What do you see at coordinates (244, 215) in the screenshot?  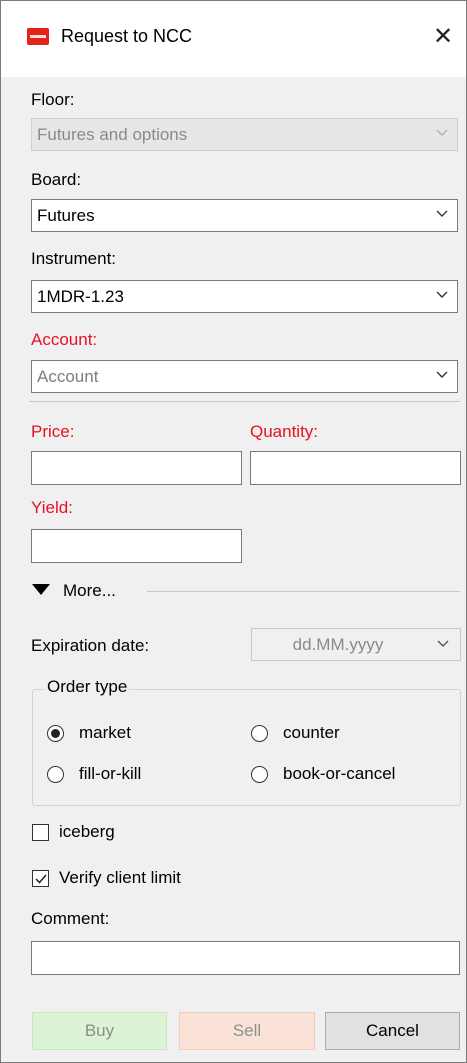 I see `board-select: Futures` at bounding box center [244, 215].